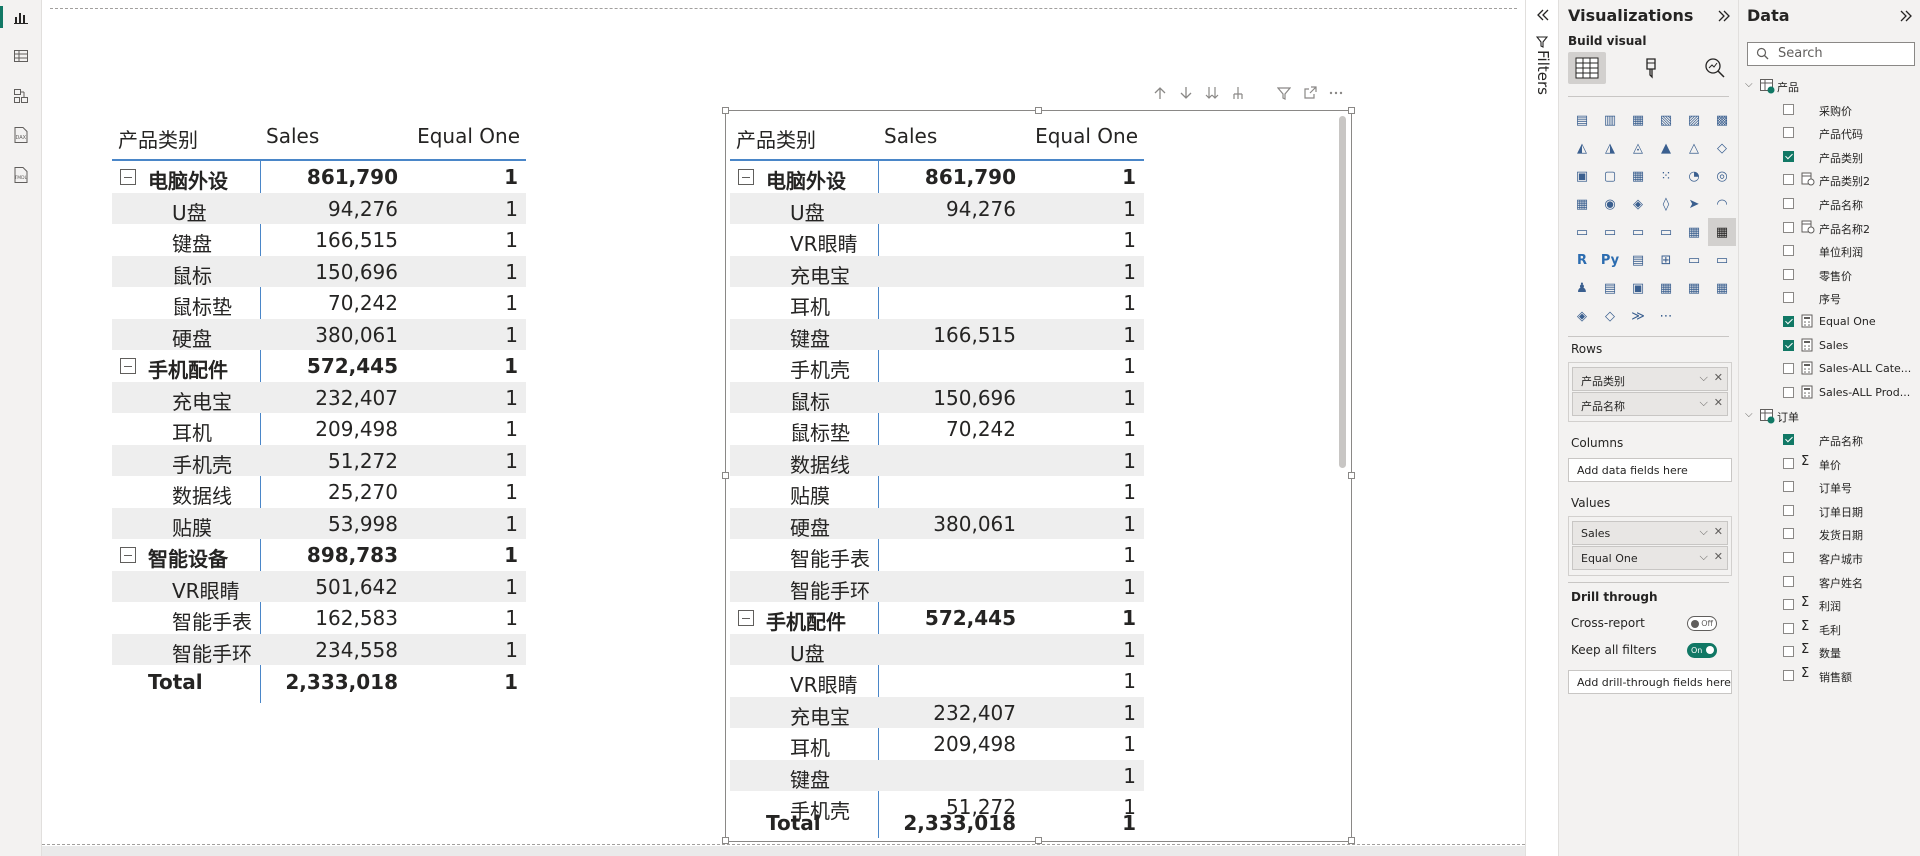 The height and width of the screenshot is (856, 1920). What do you see at coordinates (1336, 93) in the screenshot?
I see `more-options-icon` at bounding box center [1336, 93].